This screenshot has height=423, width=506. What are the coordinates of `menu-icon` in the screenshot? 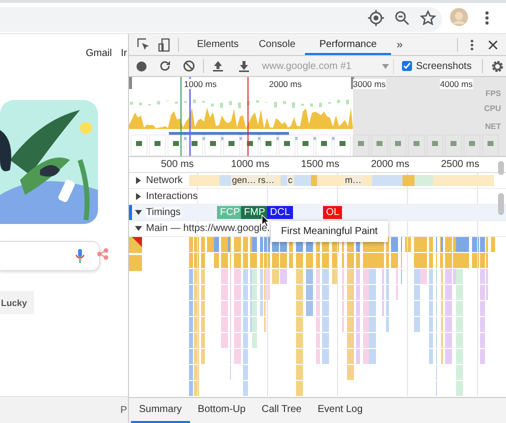 It's located at (487, 18).